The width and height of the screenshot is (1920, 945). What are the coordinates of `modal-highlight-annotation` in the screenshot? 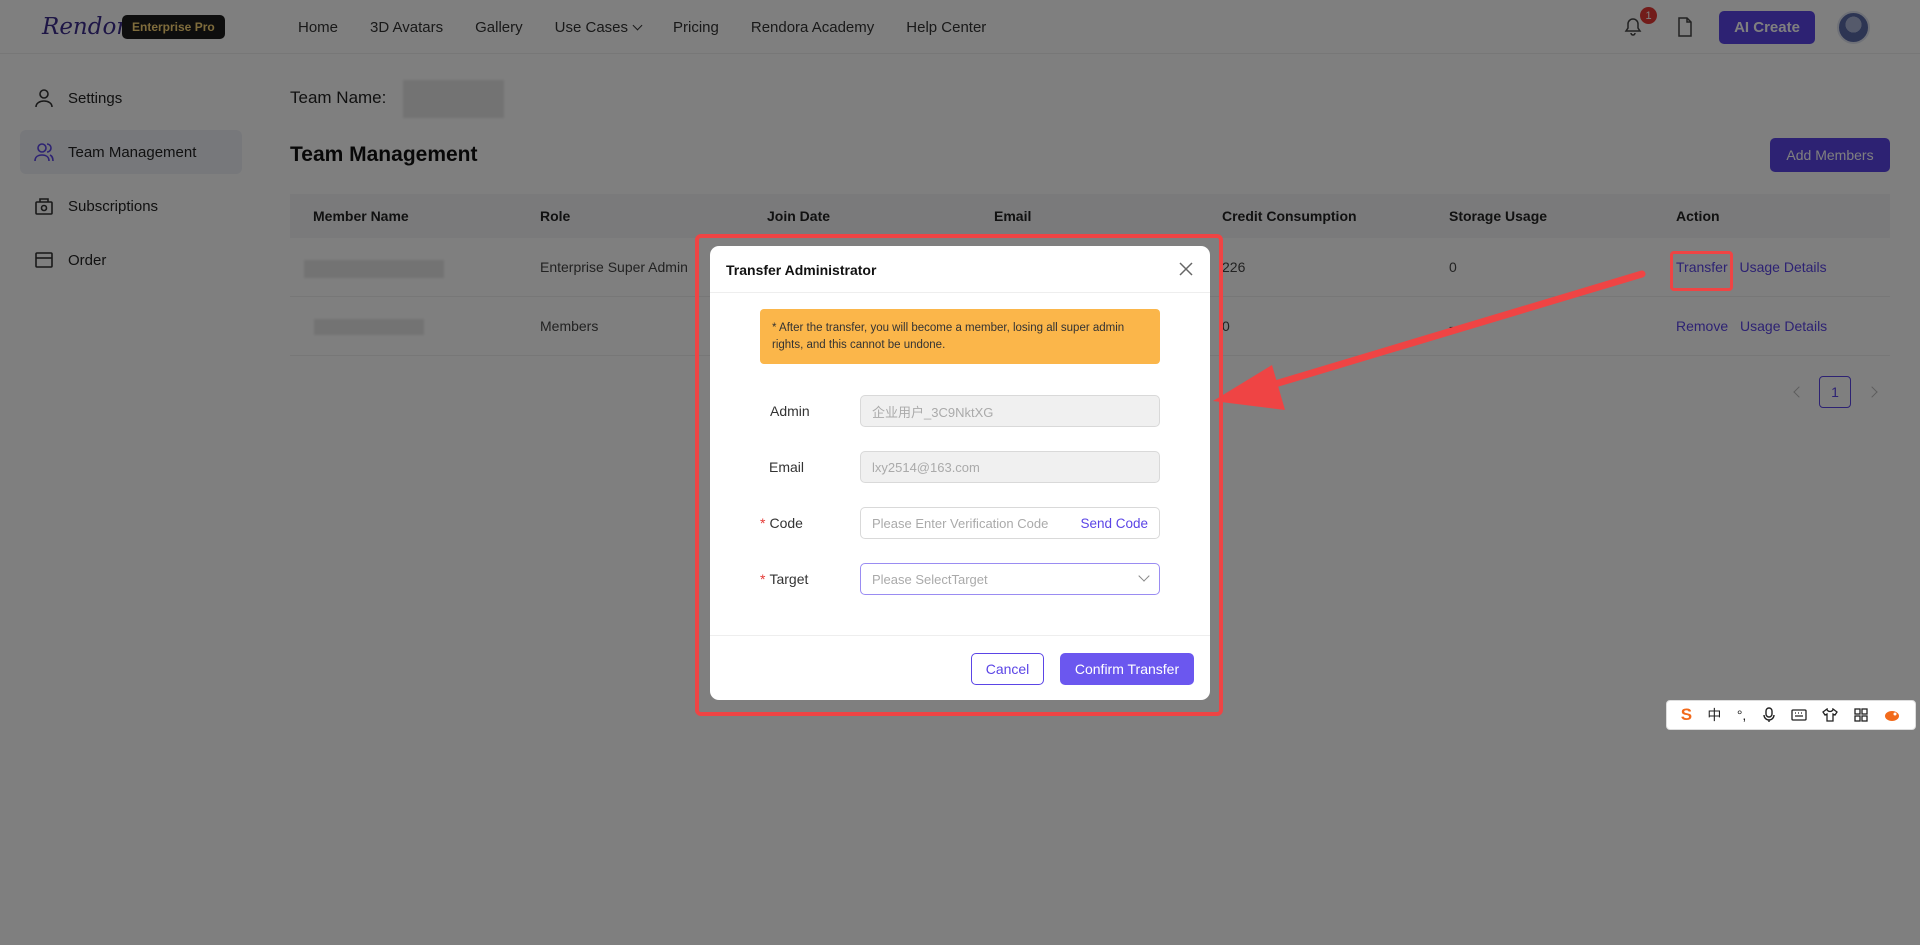 It's located at (959, 475).